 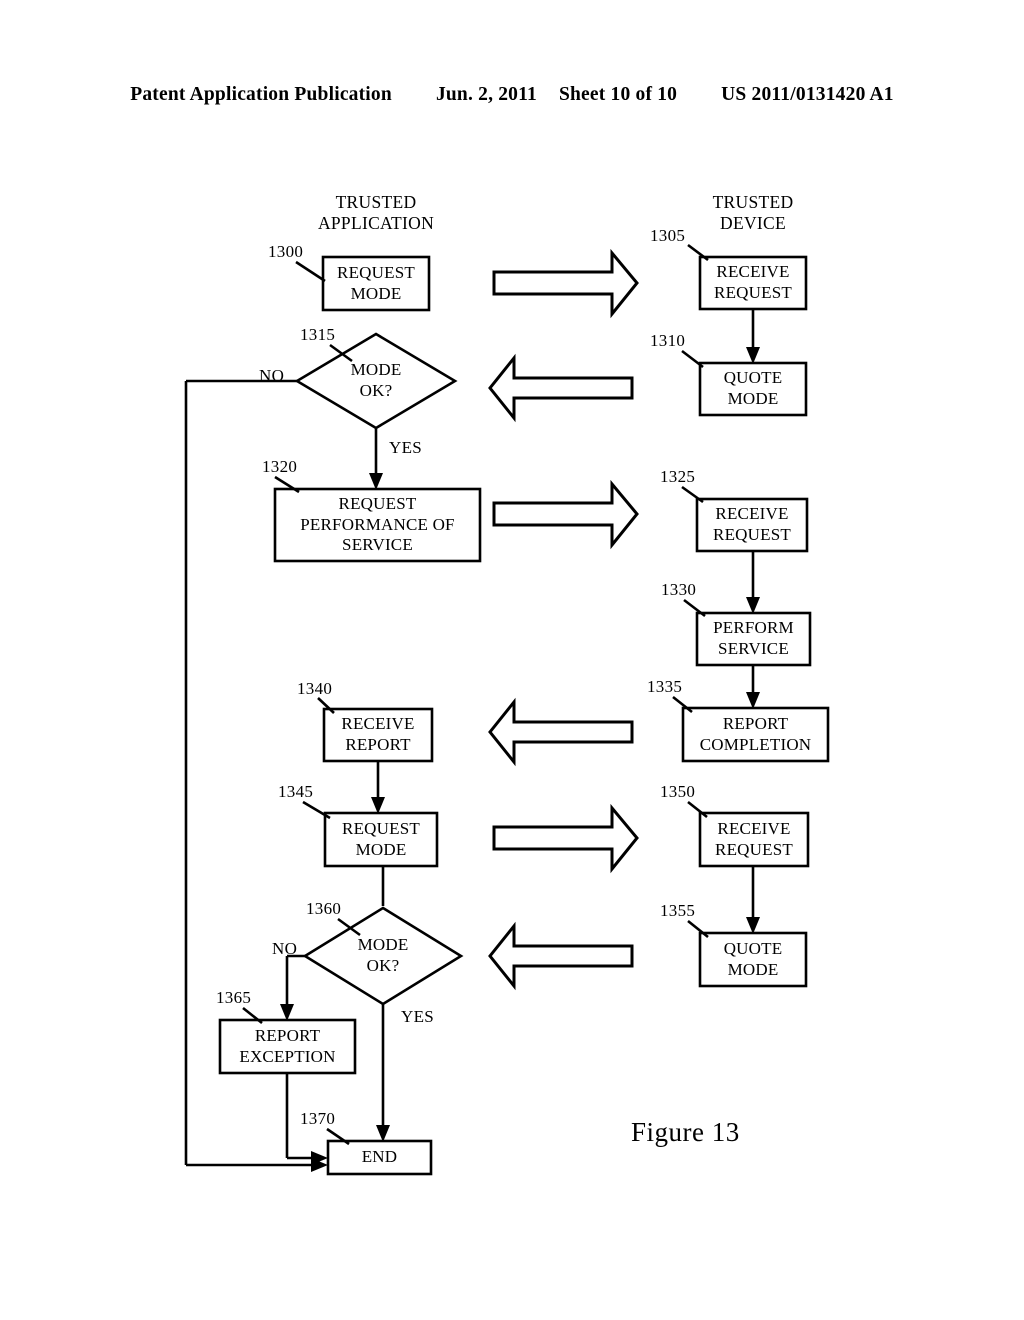 I want to click on label-receive-request-1305: RECEIVE REQUEST, so click(x=753, y=283).